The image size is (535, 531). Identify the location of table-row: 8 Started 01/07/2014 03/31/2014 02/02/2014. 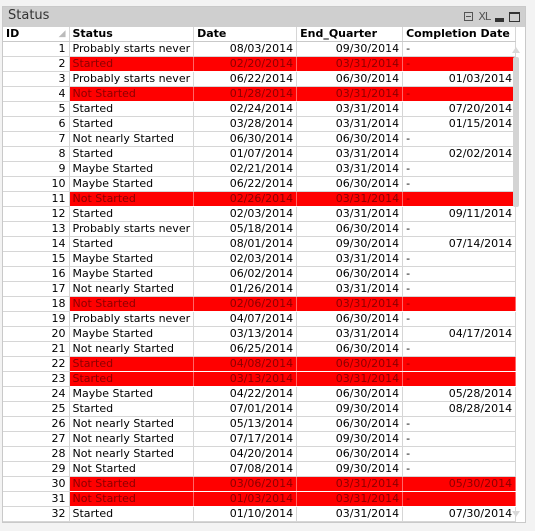
(260, 154).